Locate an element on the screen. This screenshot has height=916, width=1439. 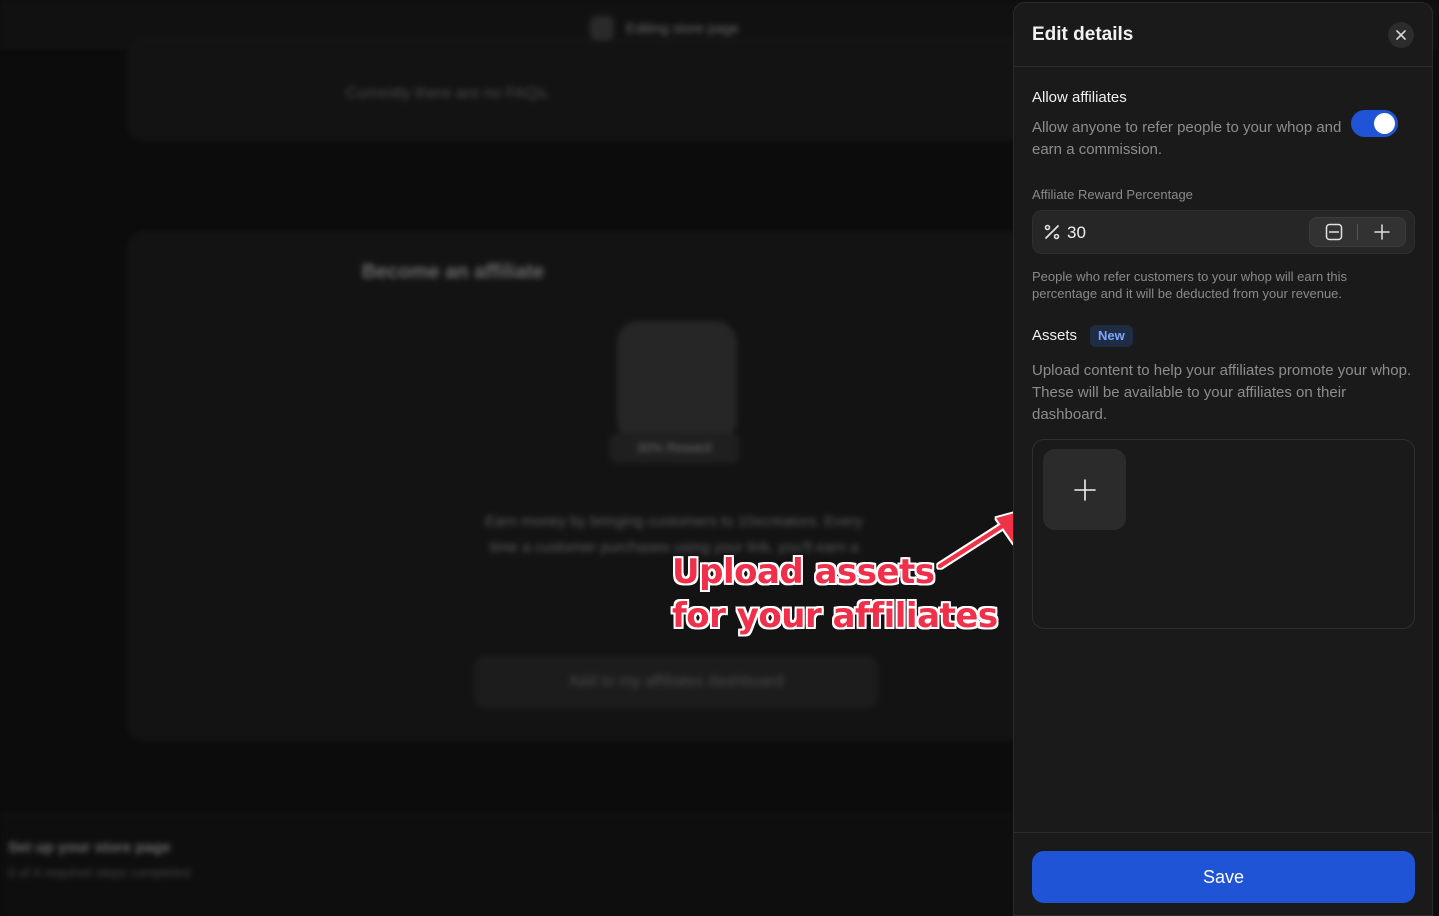
minus-box-icon is located at coordinates (1333, 232).